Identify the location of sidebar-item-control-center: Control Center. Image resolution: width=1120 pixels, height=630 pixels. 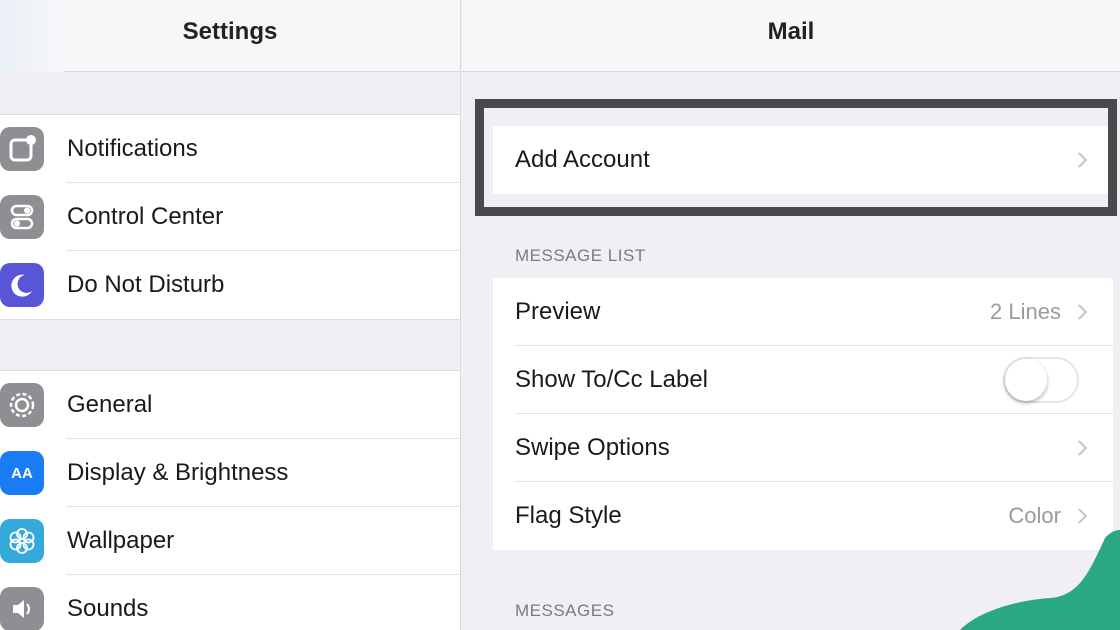
(230, 217).